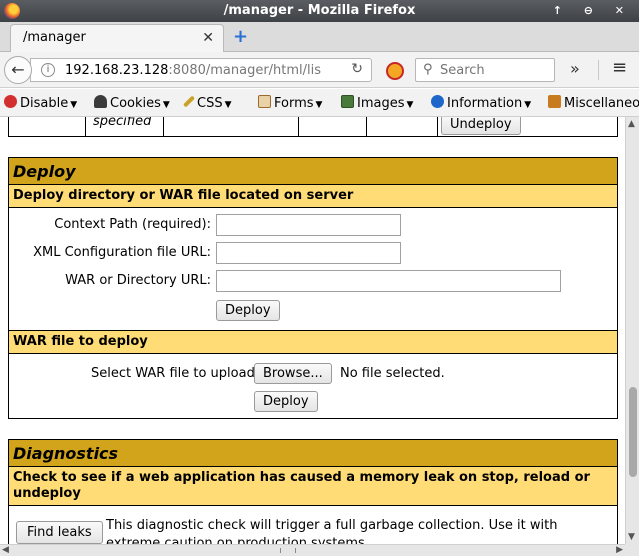 This screenshot has width=639, height=556. What do you see at coordinates (495, 70) in the screenshot?
I see `search-input` at bounding box center [495, 70].